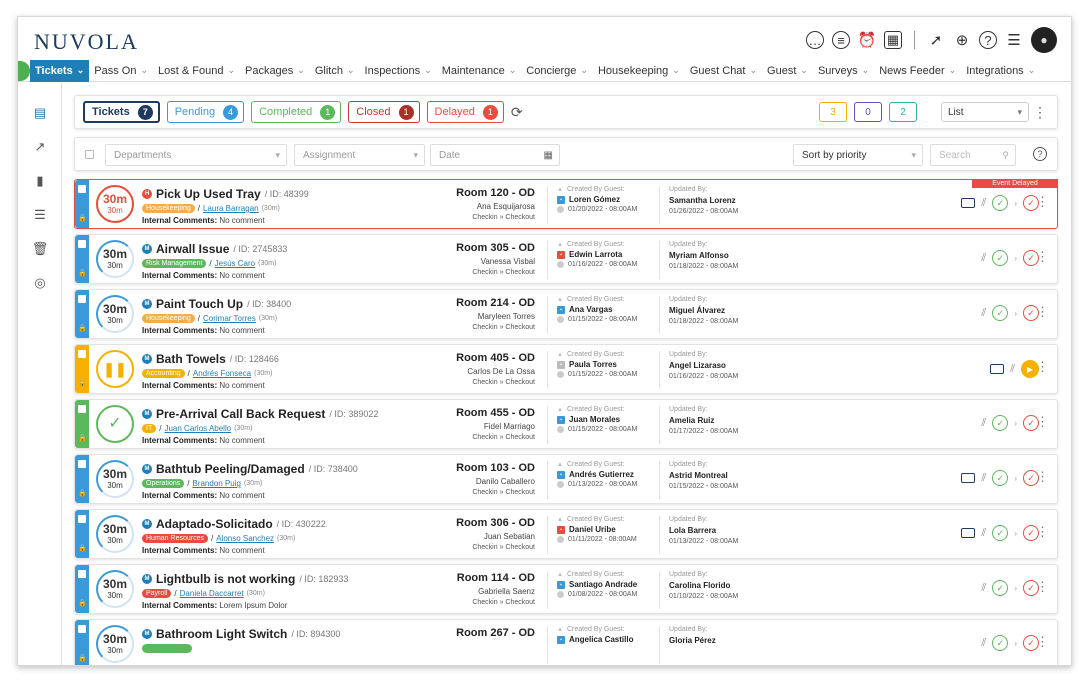 Image resolution: width=1089 pixels, height=683 pixels. What do you see at coordinates (199, 304) in the screenshot?
I see `ticket-title: Paint Touch Up` at bounding box center [199, 304].